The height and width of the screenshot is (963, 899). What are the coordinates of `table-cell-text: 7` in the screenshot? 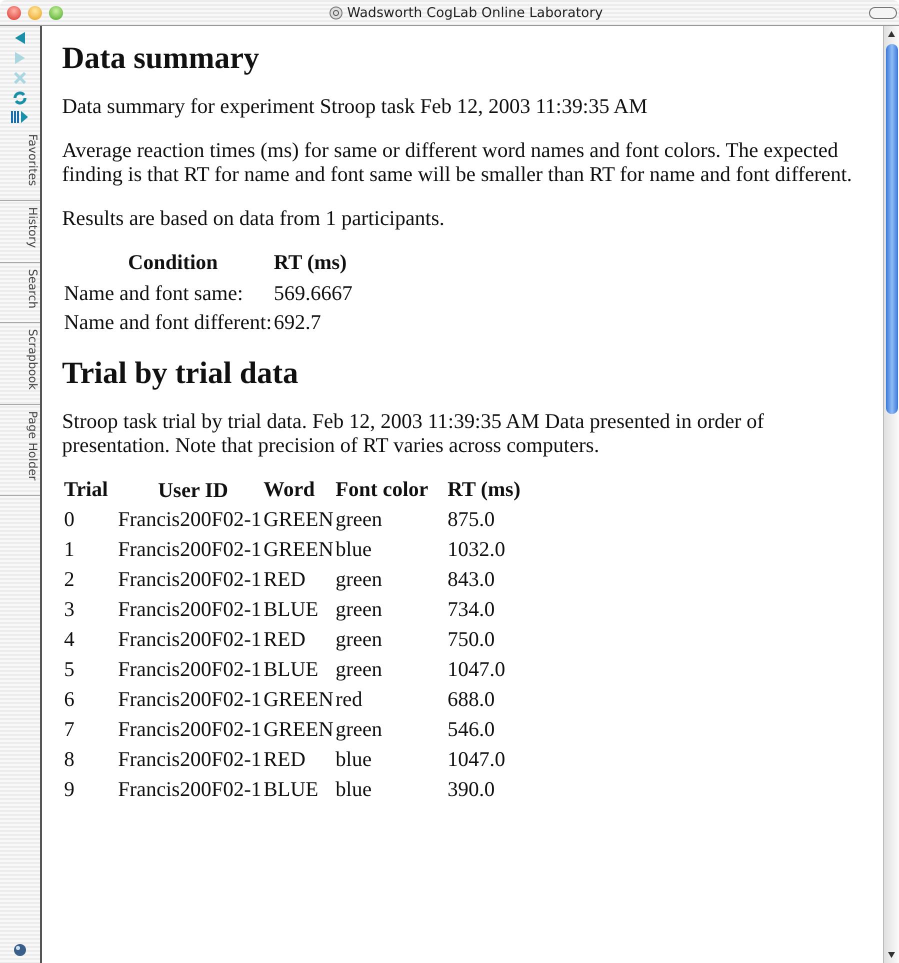 It's located at (70, 729).